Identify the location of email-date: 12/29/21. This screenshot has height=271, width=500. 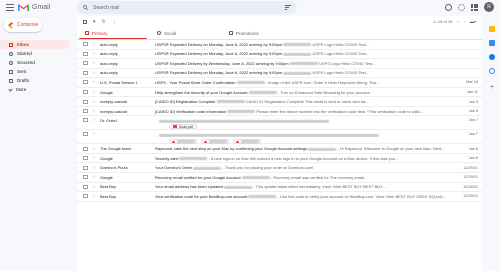
(470, 167).